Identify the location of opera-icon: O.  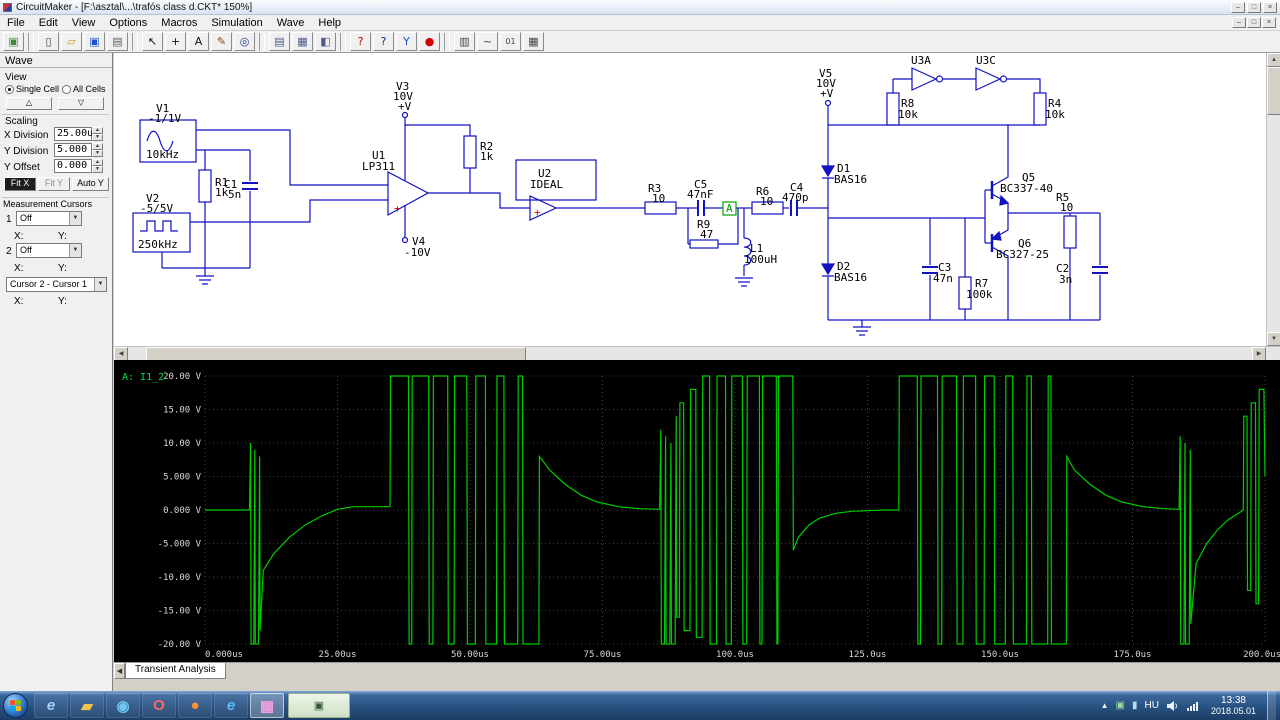
(159, 705).